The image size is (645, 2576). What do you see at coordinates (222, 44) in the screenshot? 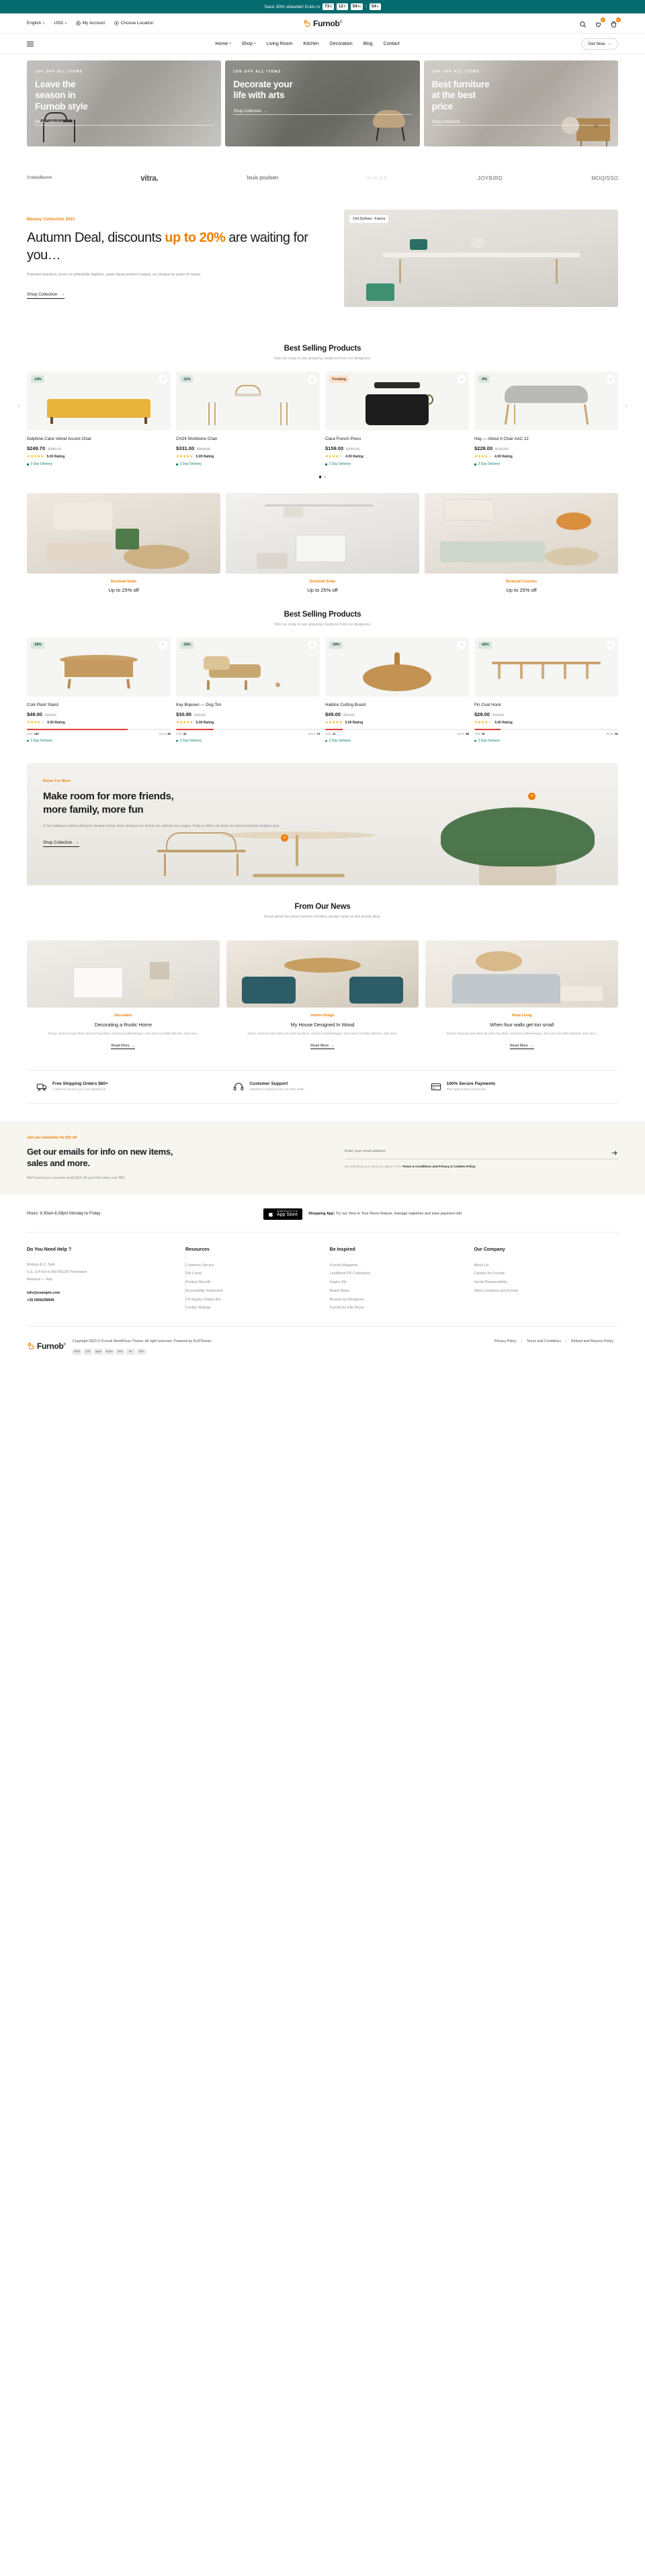
I see `nav-item-home: Home ▾` at bounding box center [222, 44].